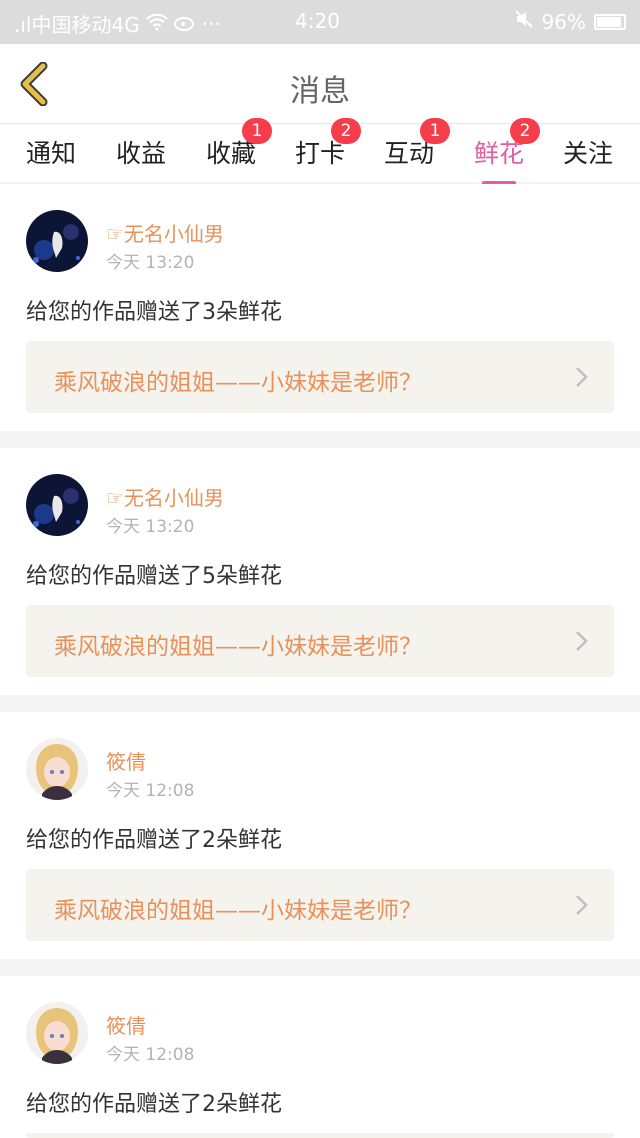 This screenshot has height=1138, width=640. What do you see at coordinates (320, 1057) in the screenshot?
I see `flower-message-card: 筱倩 今天 12:08 给您的作品赠送了2朵鲜花` at bounding box center [320, 1057].